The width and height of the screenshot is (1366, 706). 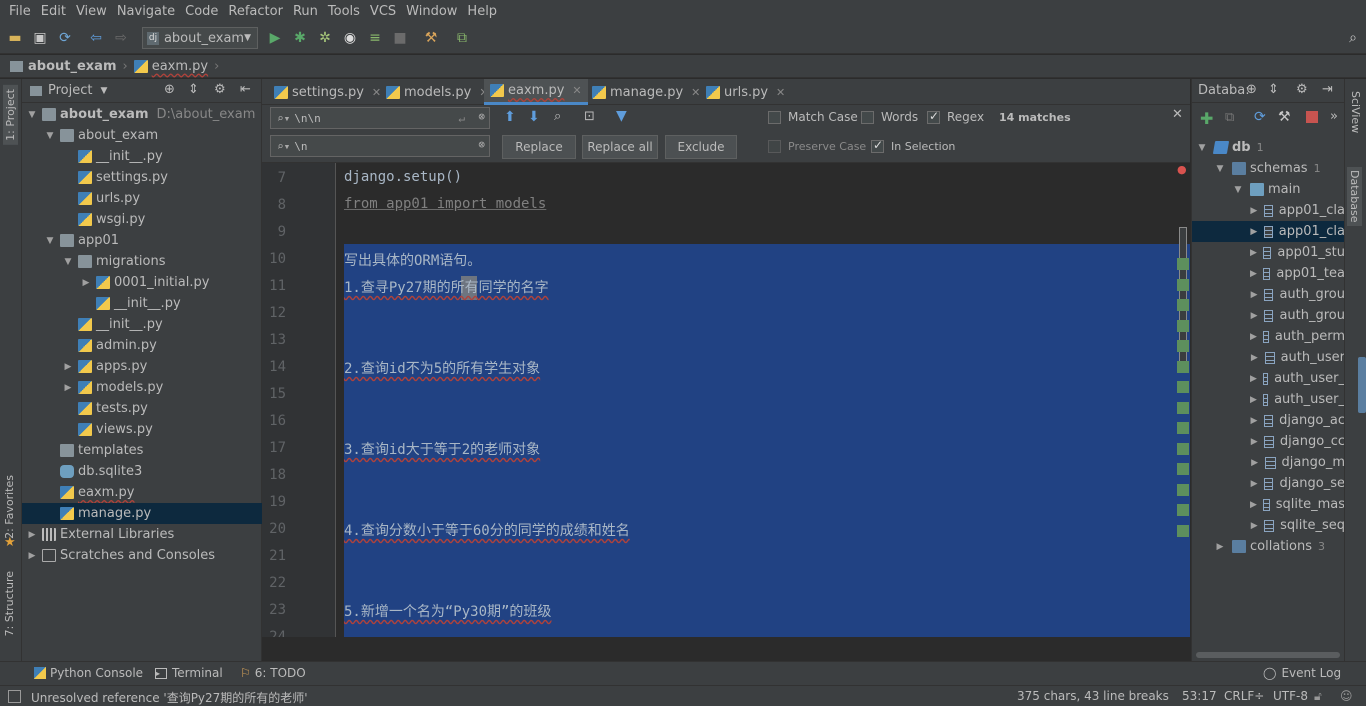 I want to click on project-tree-item: ▶ External Libraries, so click(x=142, y=534).